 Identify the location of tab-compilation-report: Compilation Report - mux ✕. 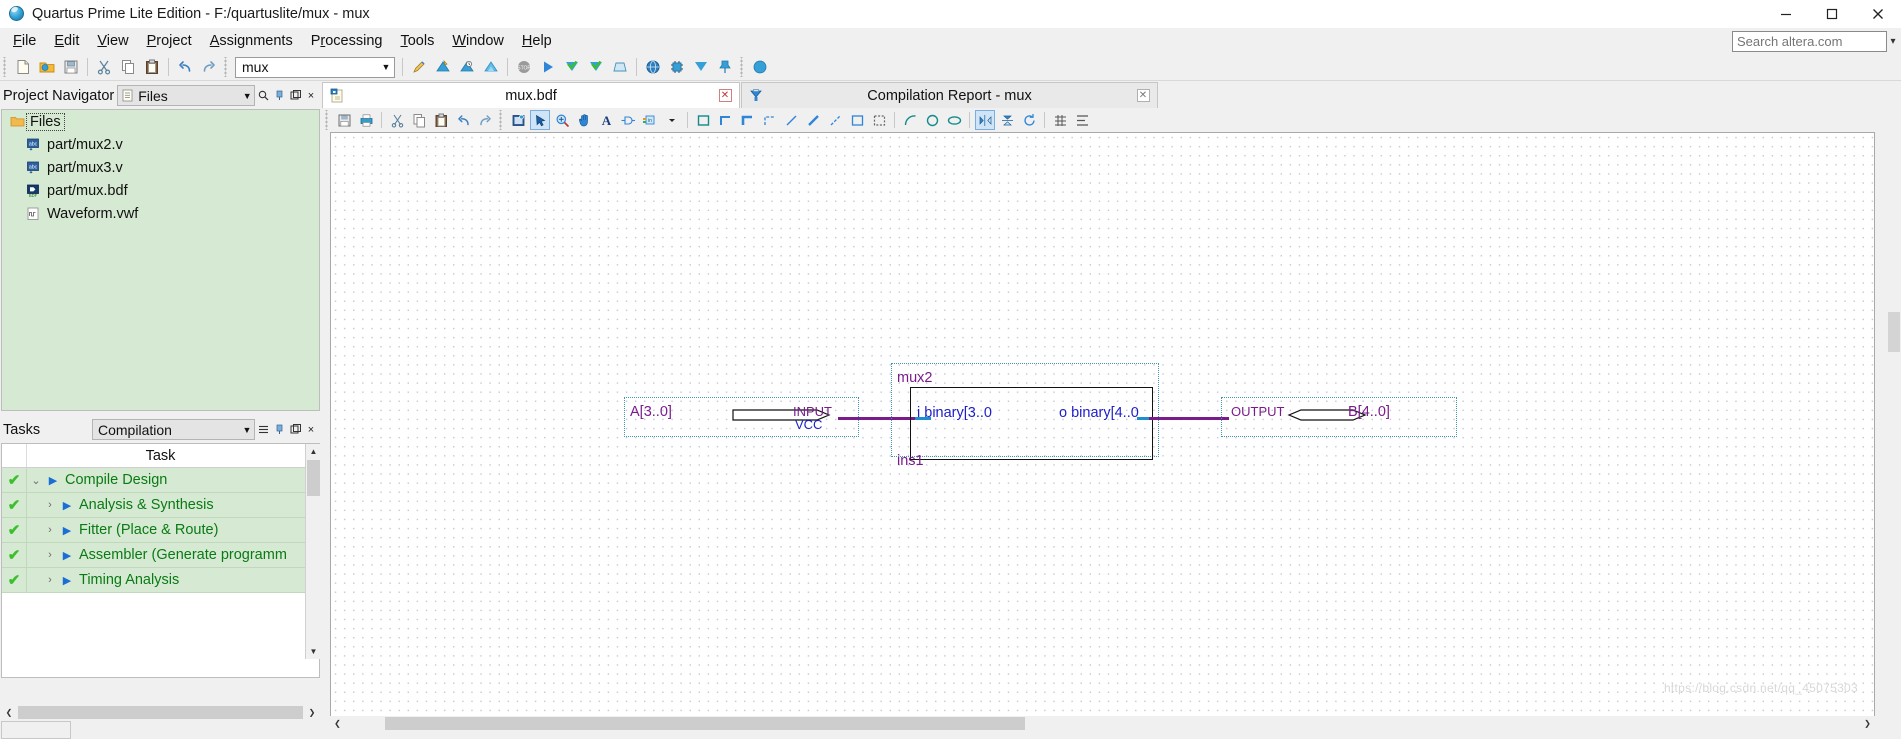
(949, 95).